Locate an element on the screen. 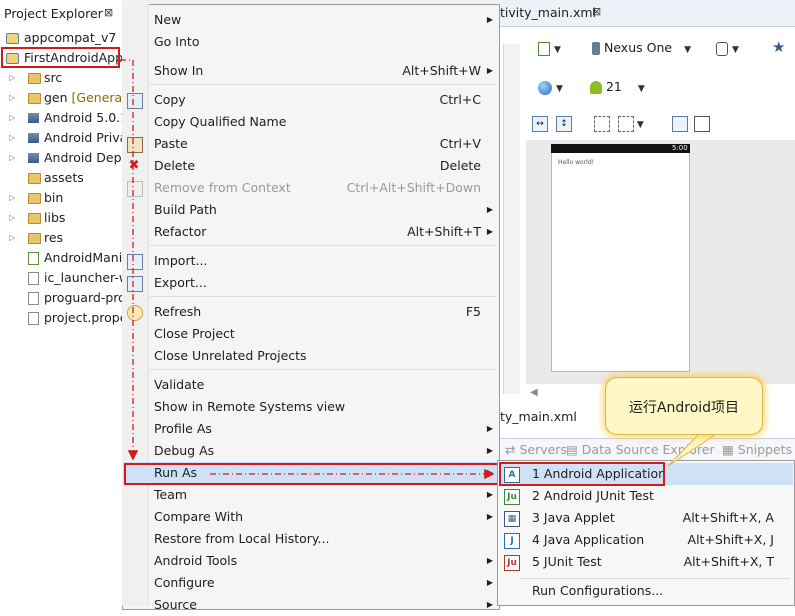 The height and width of the screenshot is (616, 795). file-icon is located at coordinates (33, 298).